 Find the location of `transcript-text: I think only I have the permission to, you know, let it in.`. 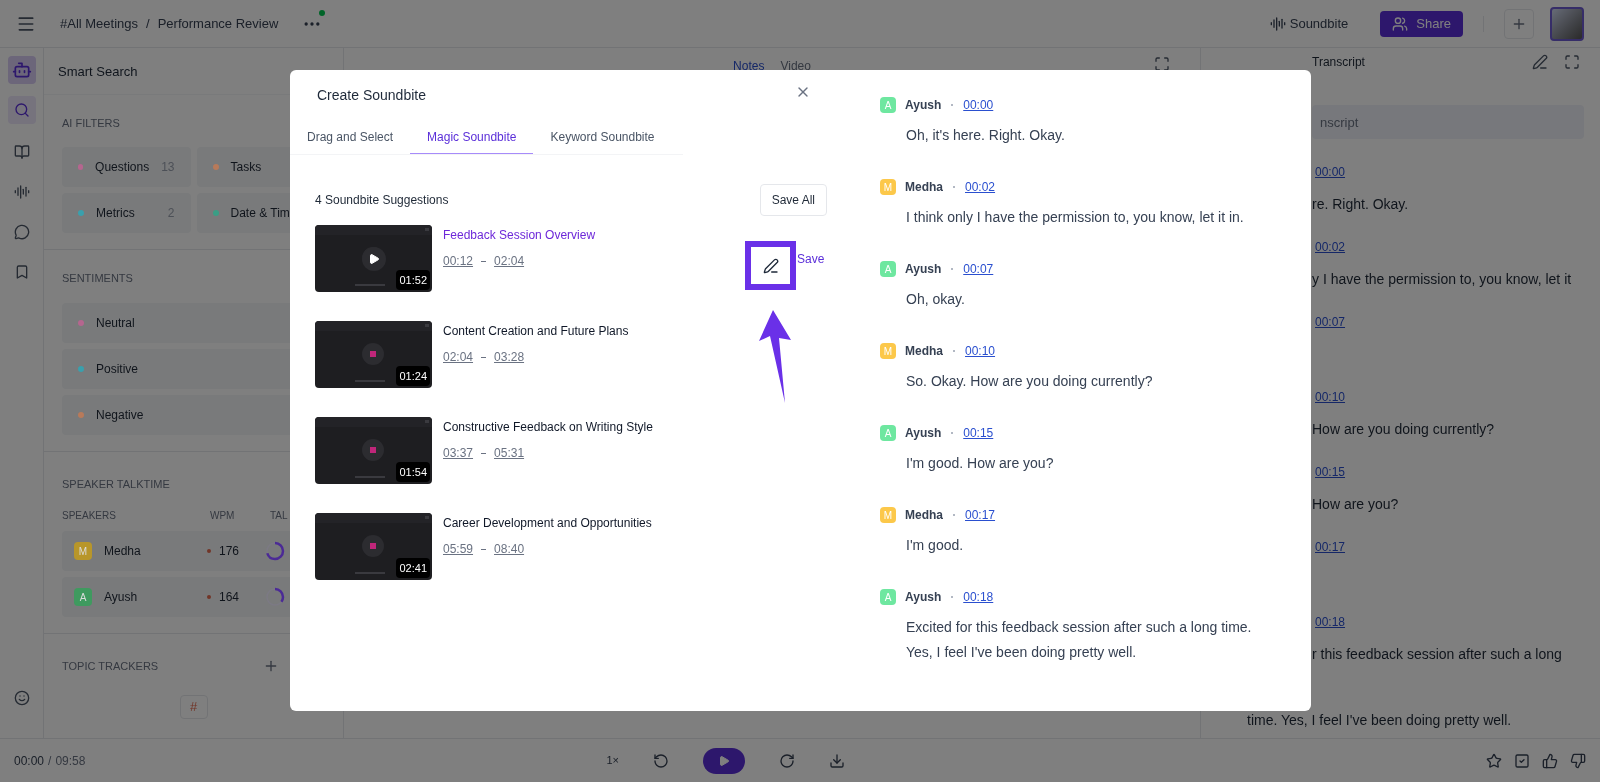

transcript-text: I think only I have the permission to, you know, let it in. is located at coordinates (1075, 217).